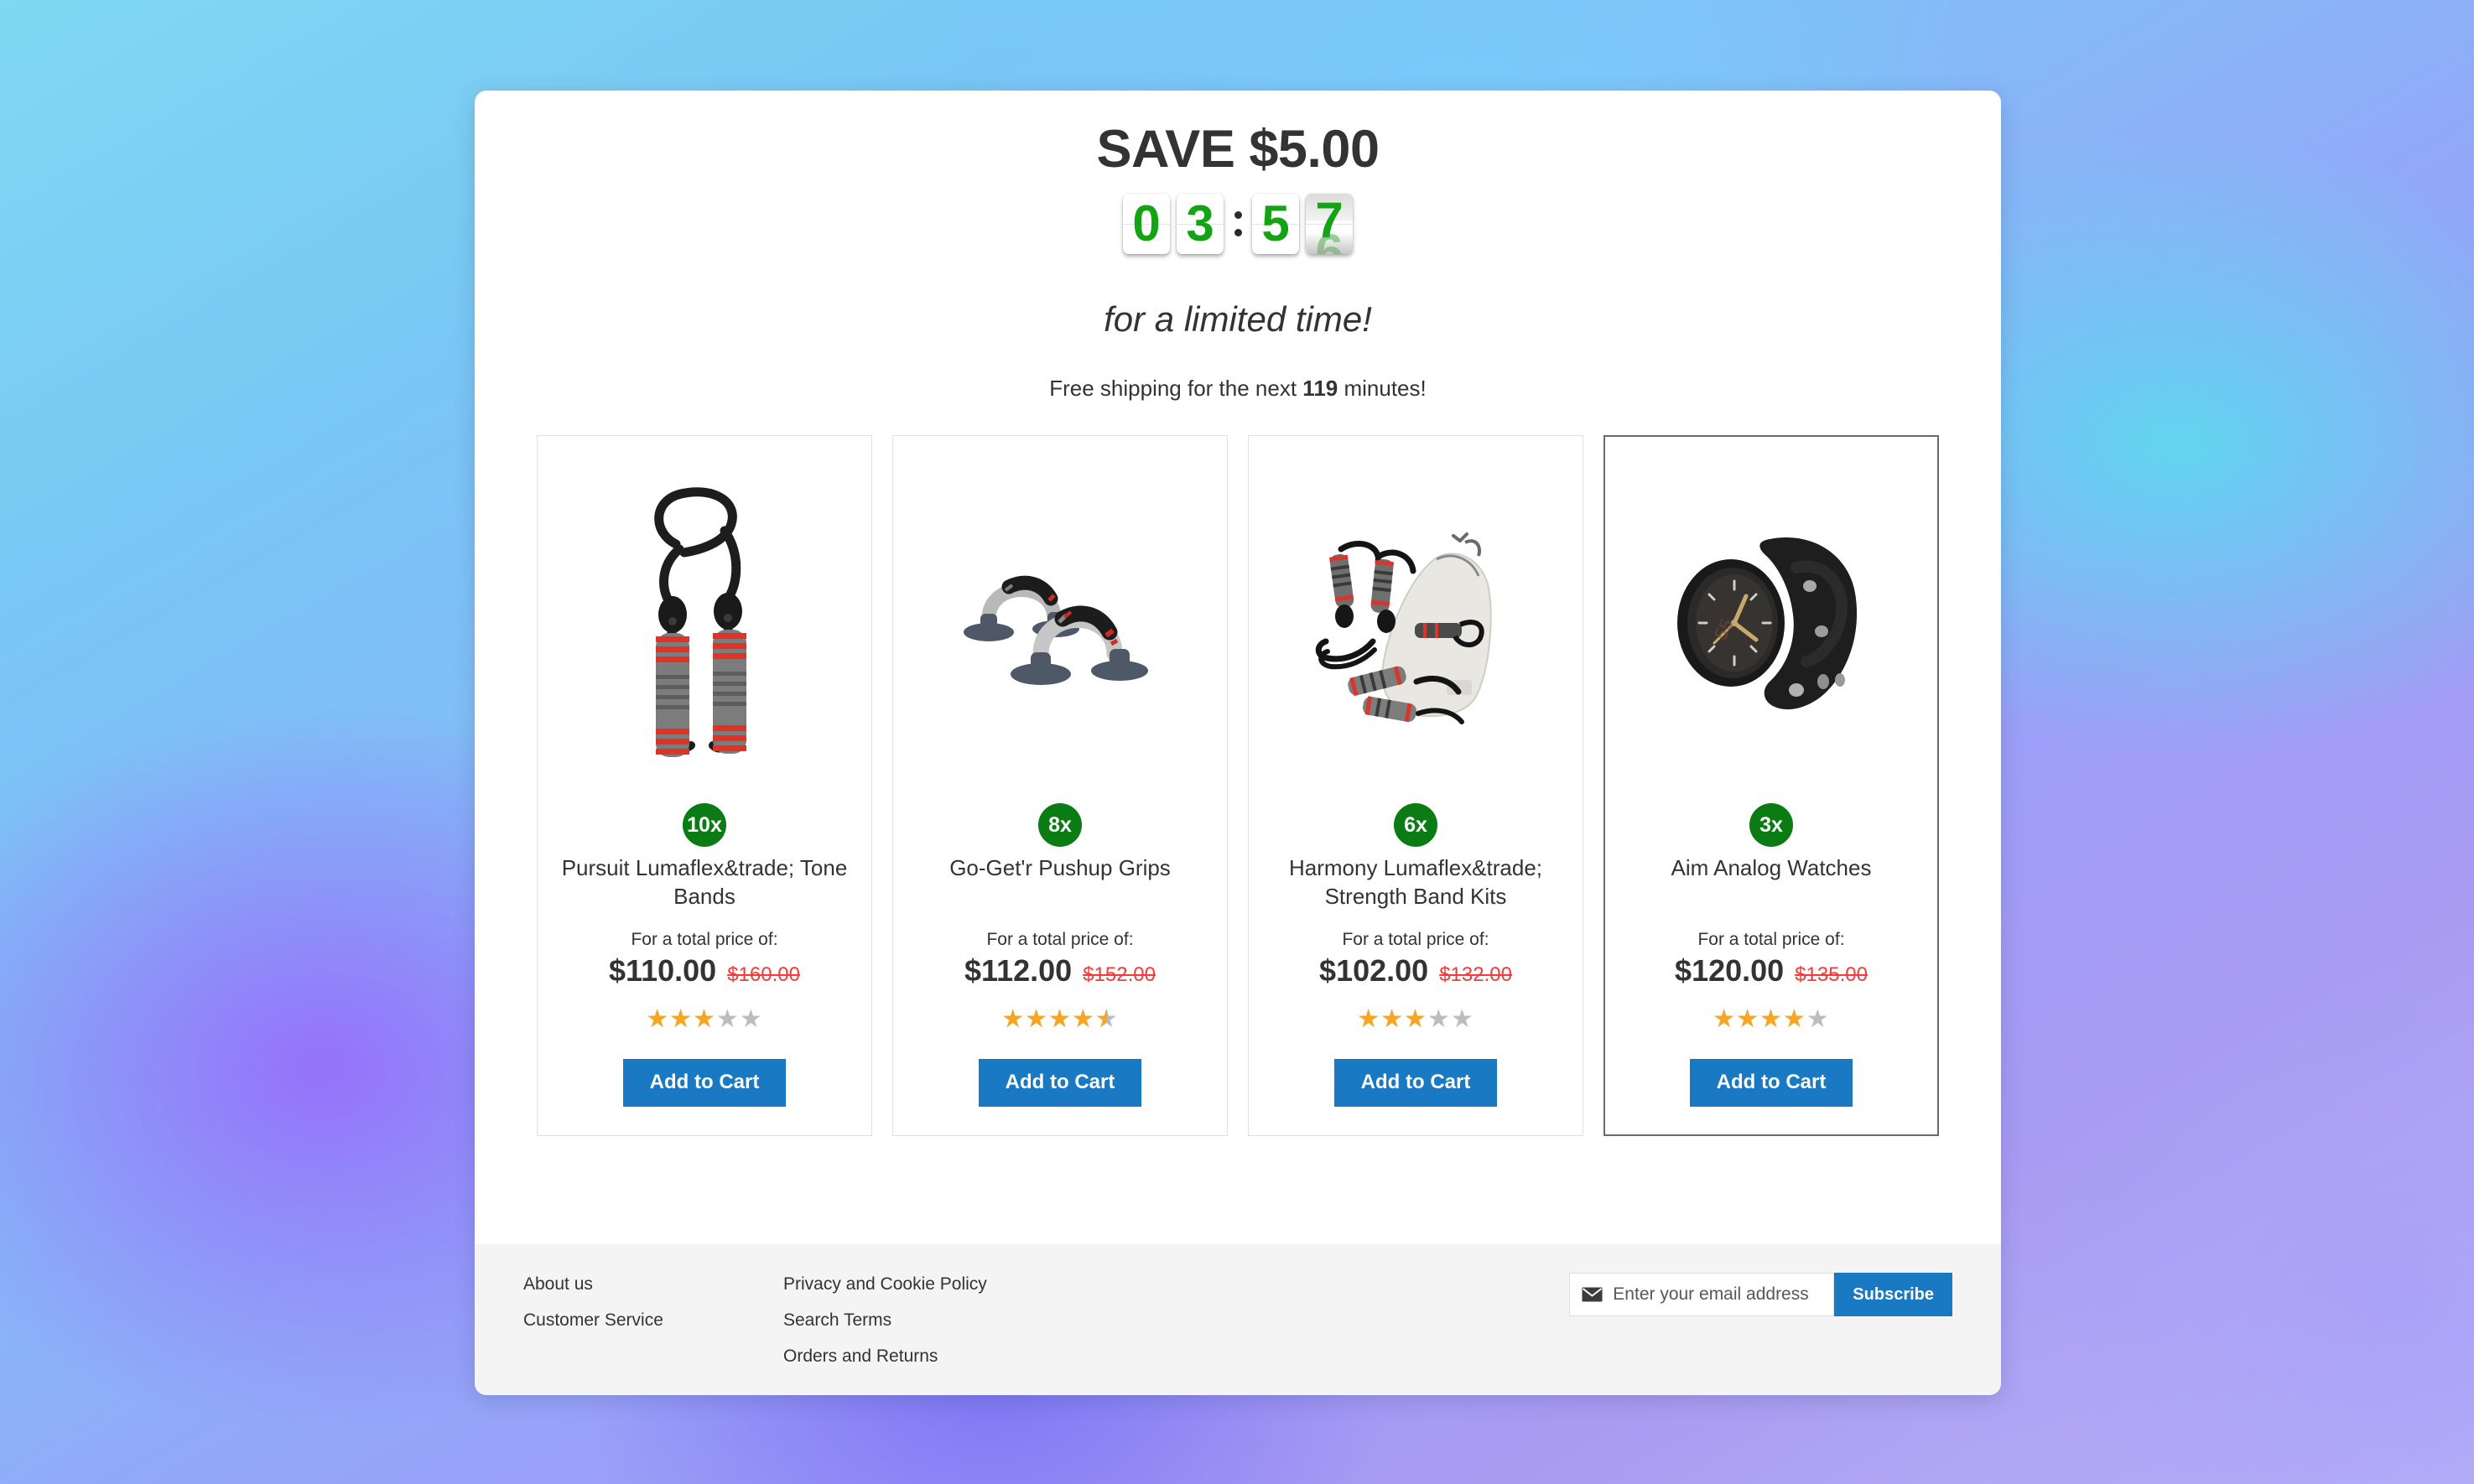  Describe the element at coordinates (1415, 825) in the screenshot. I see `quantity-badge: 6x` at that location.